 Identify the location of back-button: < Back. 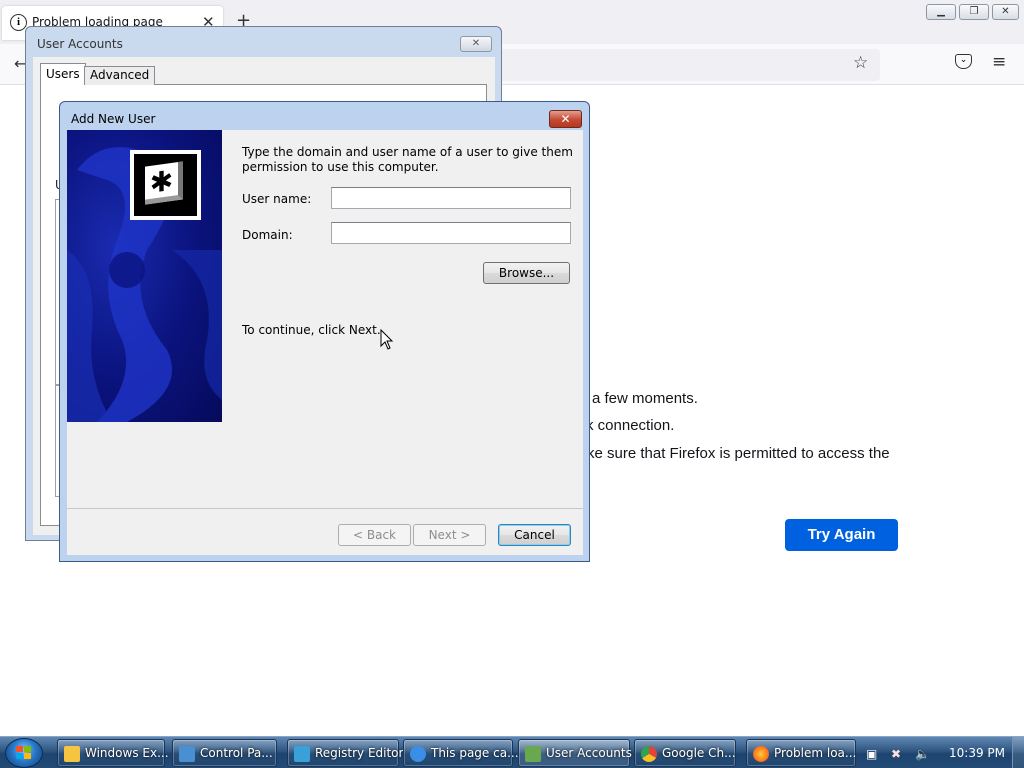
(374, 535).